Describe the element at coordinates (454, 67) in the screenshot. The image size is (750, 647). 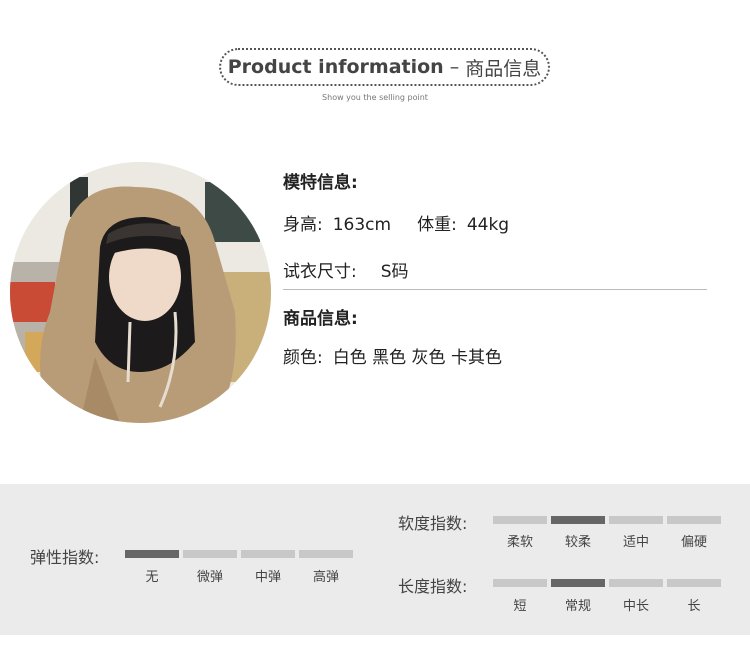
I see `header-dash: –` at that location.